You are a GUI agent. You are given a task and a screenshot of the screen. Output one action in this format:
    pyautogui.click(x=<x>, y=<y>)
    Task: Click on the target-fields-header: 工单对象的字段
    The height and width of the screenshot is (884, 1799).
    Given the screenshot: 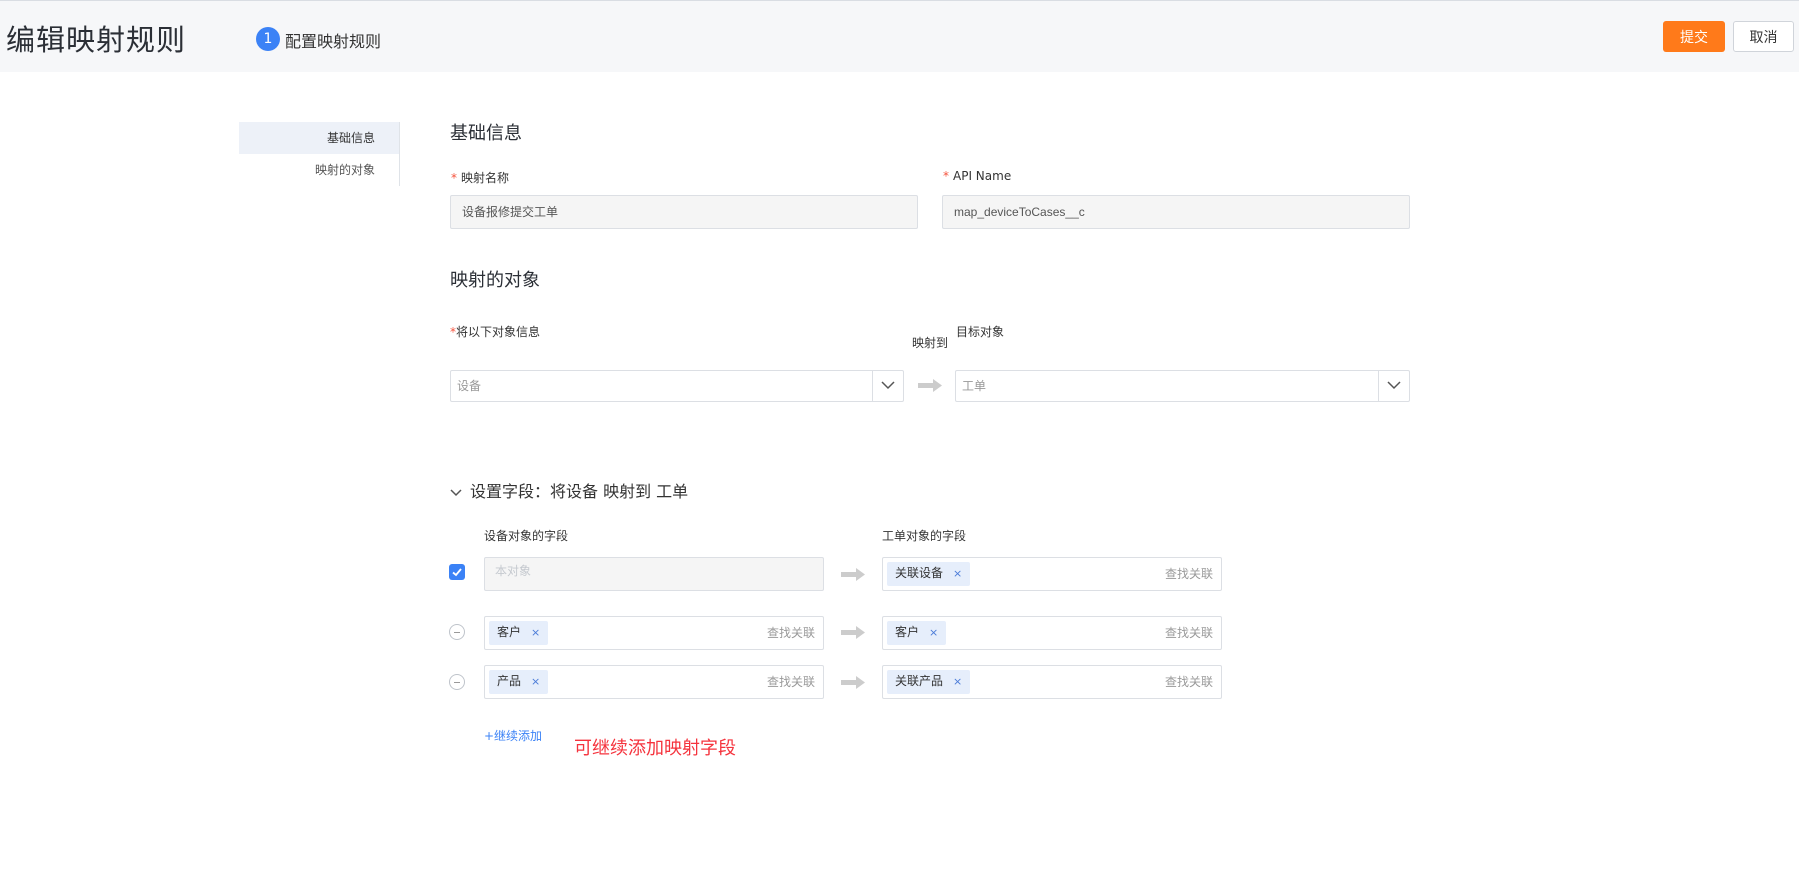 What is the action you would take?
    pyautogui.click(x=924, y=536)
    